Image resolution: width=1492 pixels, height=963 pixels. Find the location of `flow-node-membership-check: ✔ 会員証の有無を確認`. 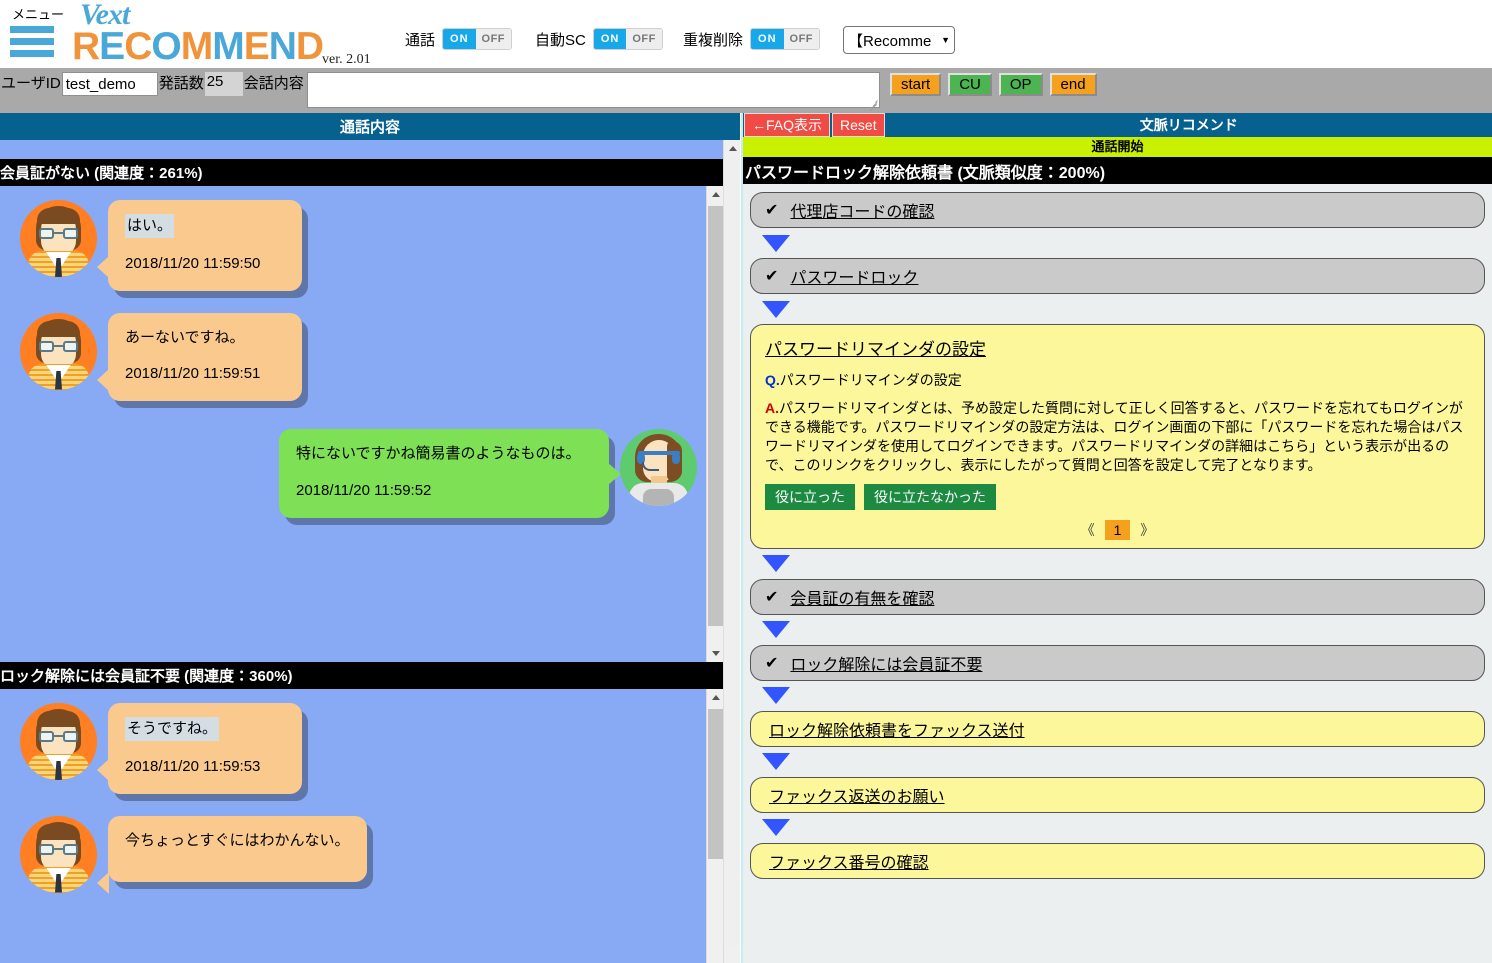

flow-node-membership-check: ✔ 会員証の有無を確認 is located at coordinates (1117, 596).